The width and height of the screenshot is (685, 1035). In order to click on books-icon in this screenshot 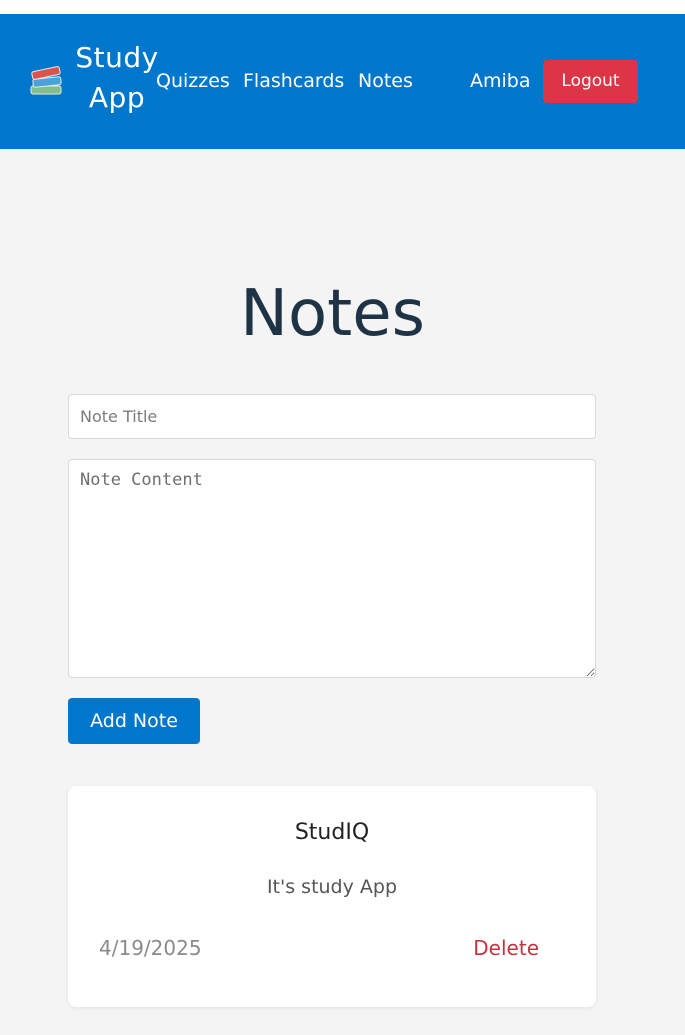, I will do `click(47, 81)`.